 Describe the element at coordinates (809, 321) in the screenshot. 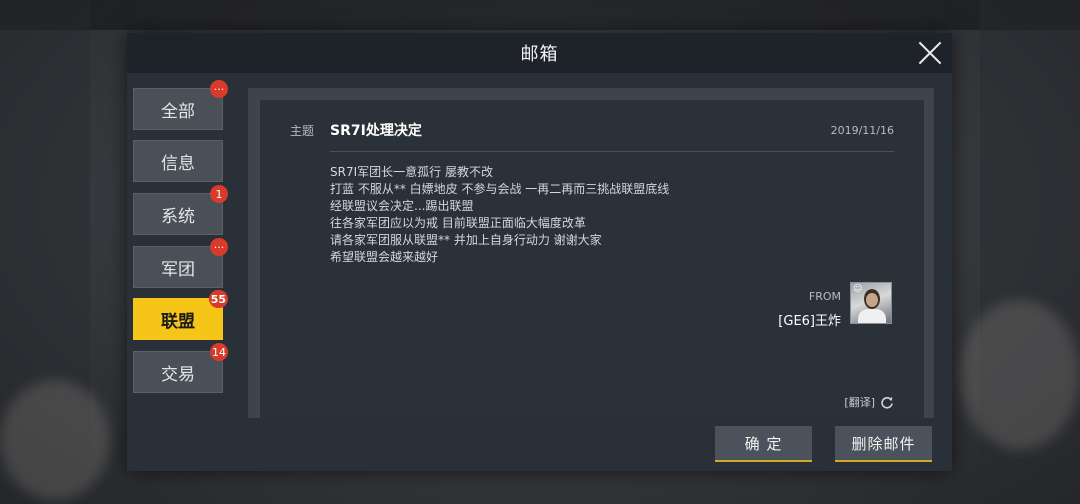

I see `sender-name: [GE6]王炸` at that location.